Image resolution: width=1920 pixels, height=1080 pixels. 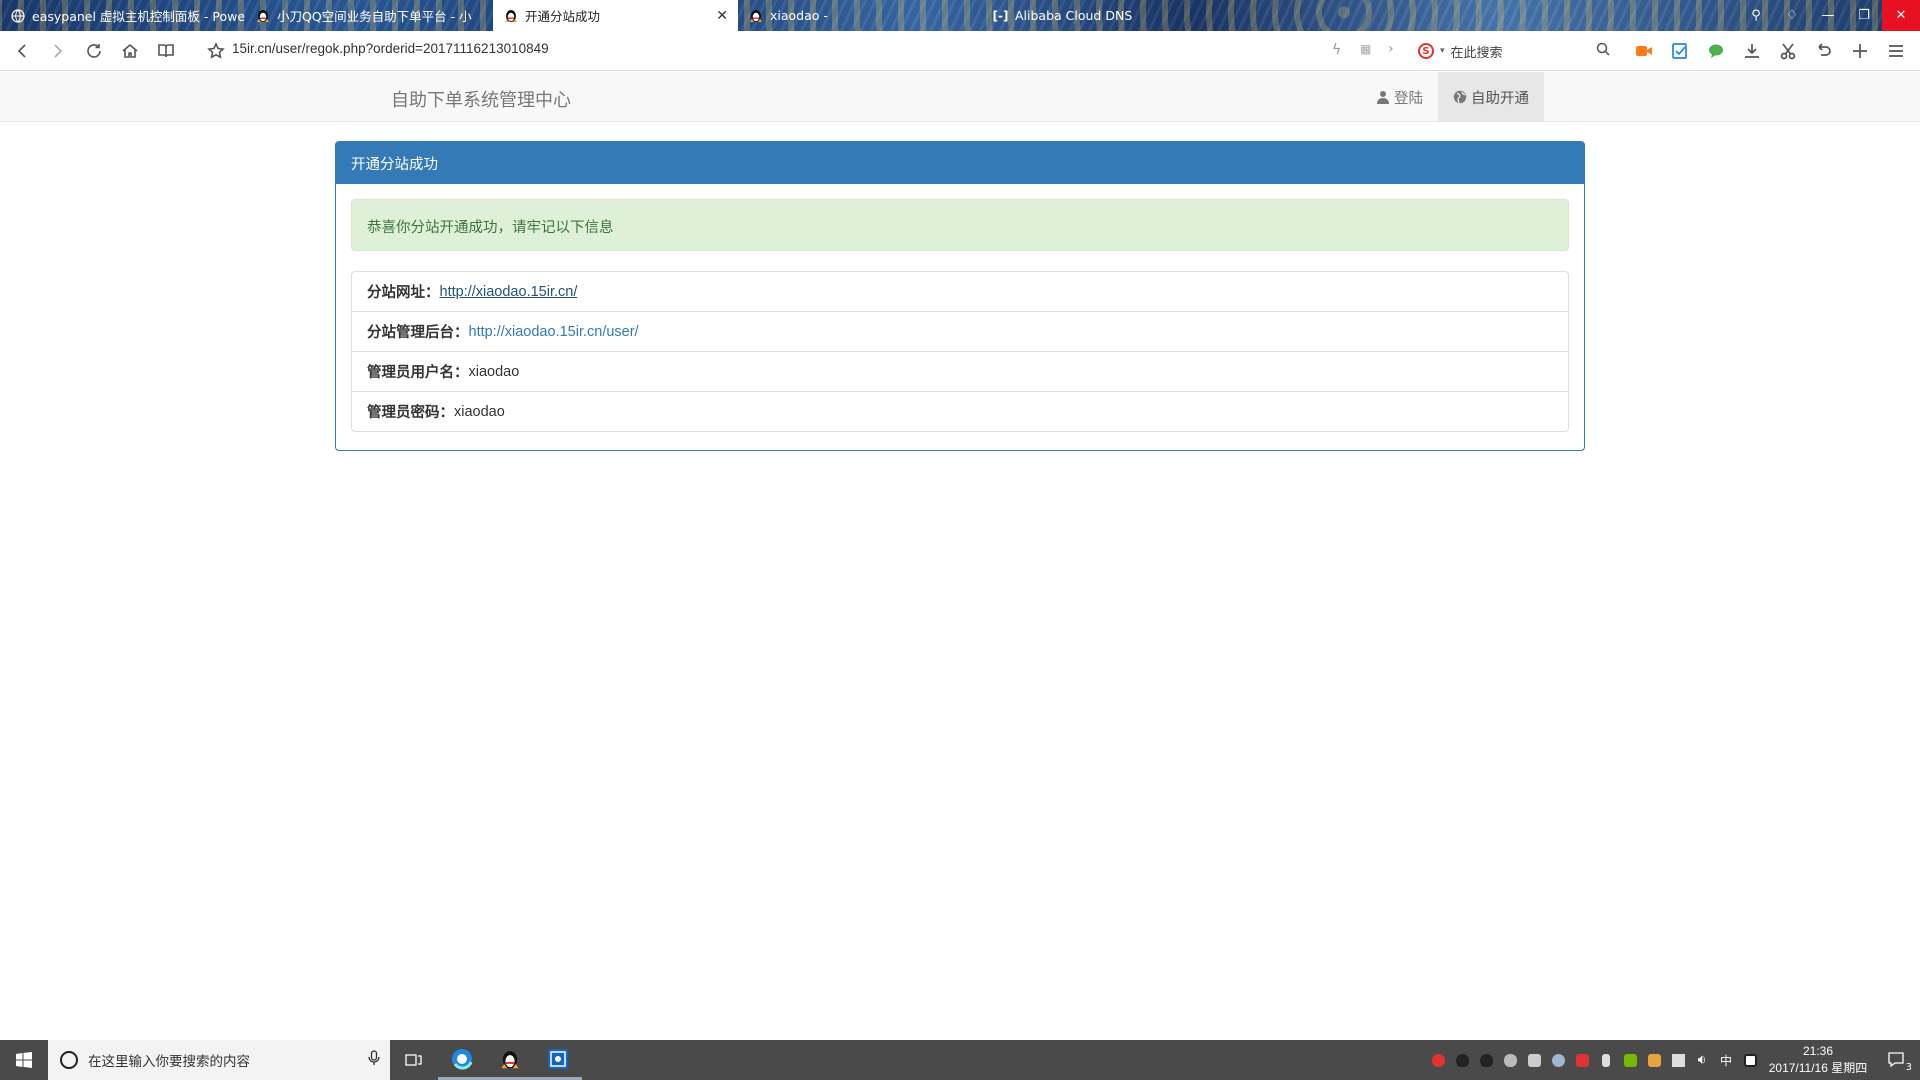 What do you see at coordinates (1606, 1060) in the screenshot?
I see `usb-device-icon` at bounding box center [1606, 1060].